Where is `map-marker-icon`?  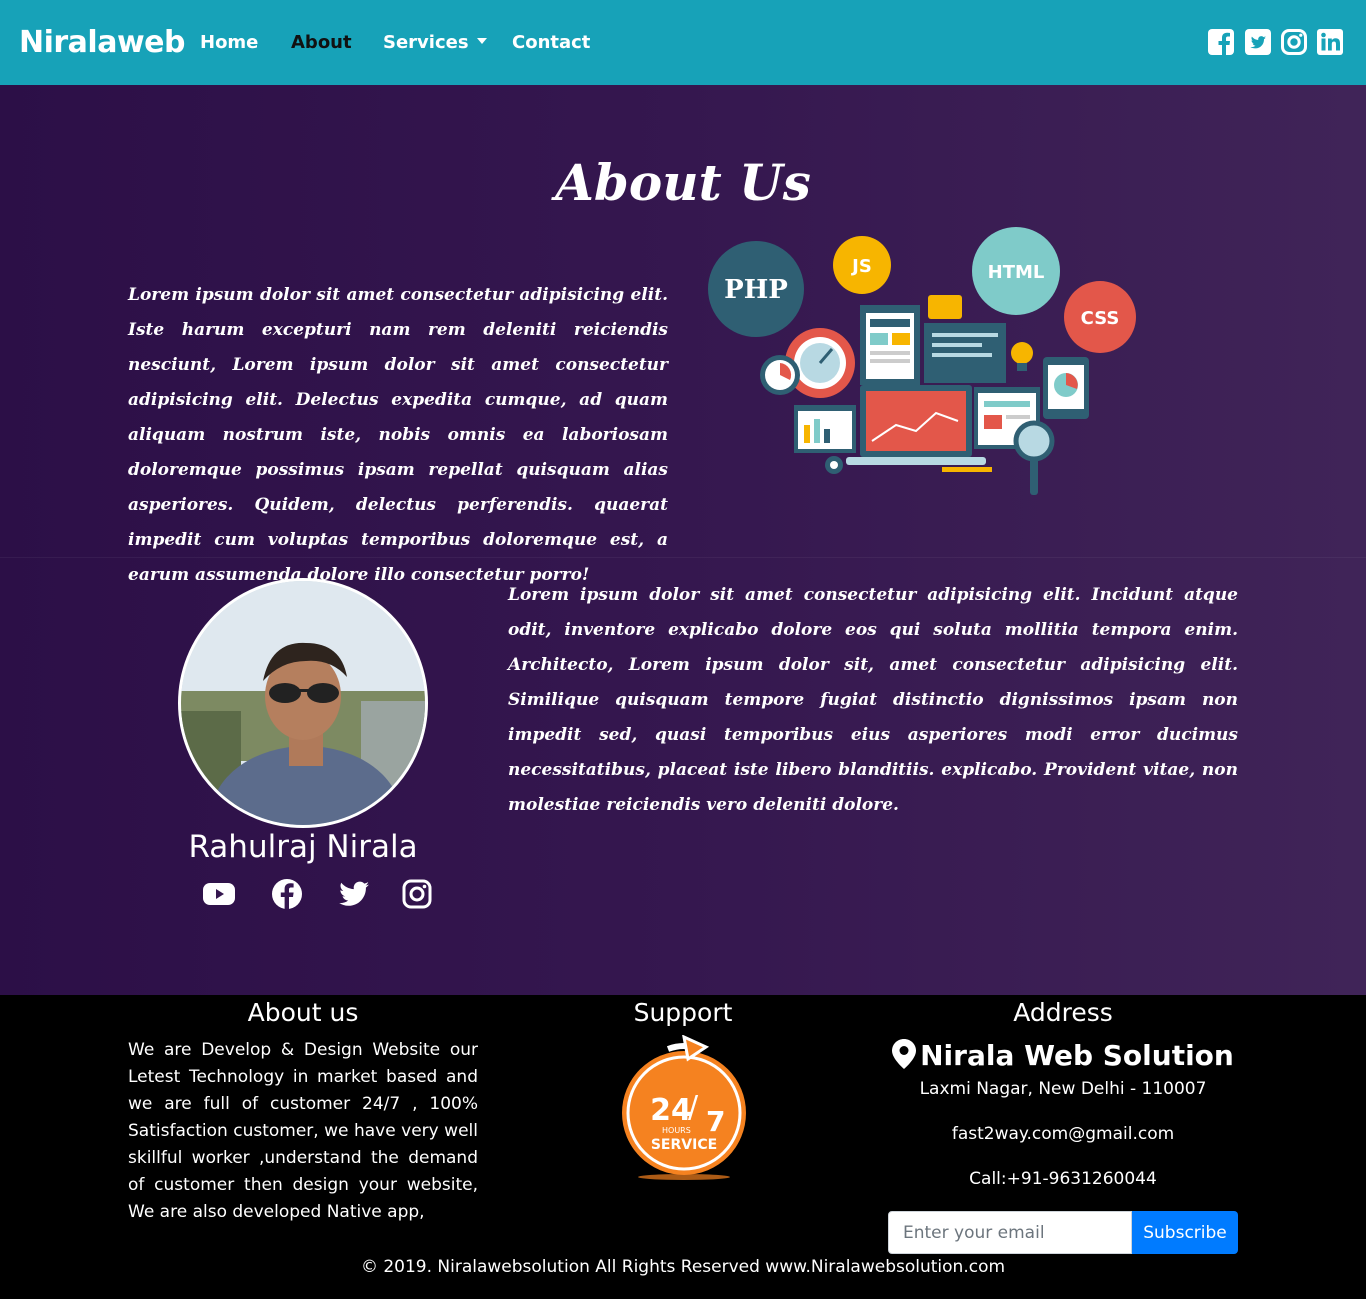 map-marker-icon is located at coordinates (904, 1054).